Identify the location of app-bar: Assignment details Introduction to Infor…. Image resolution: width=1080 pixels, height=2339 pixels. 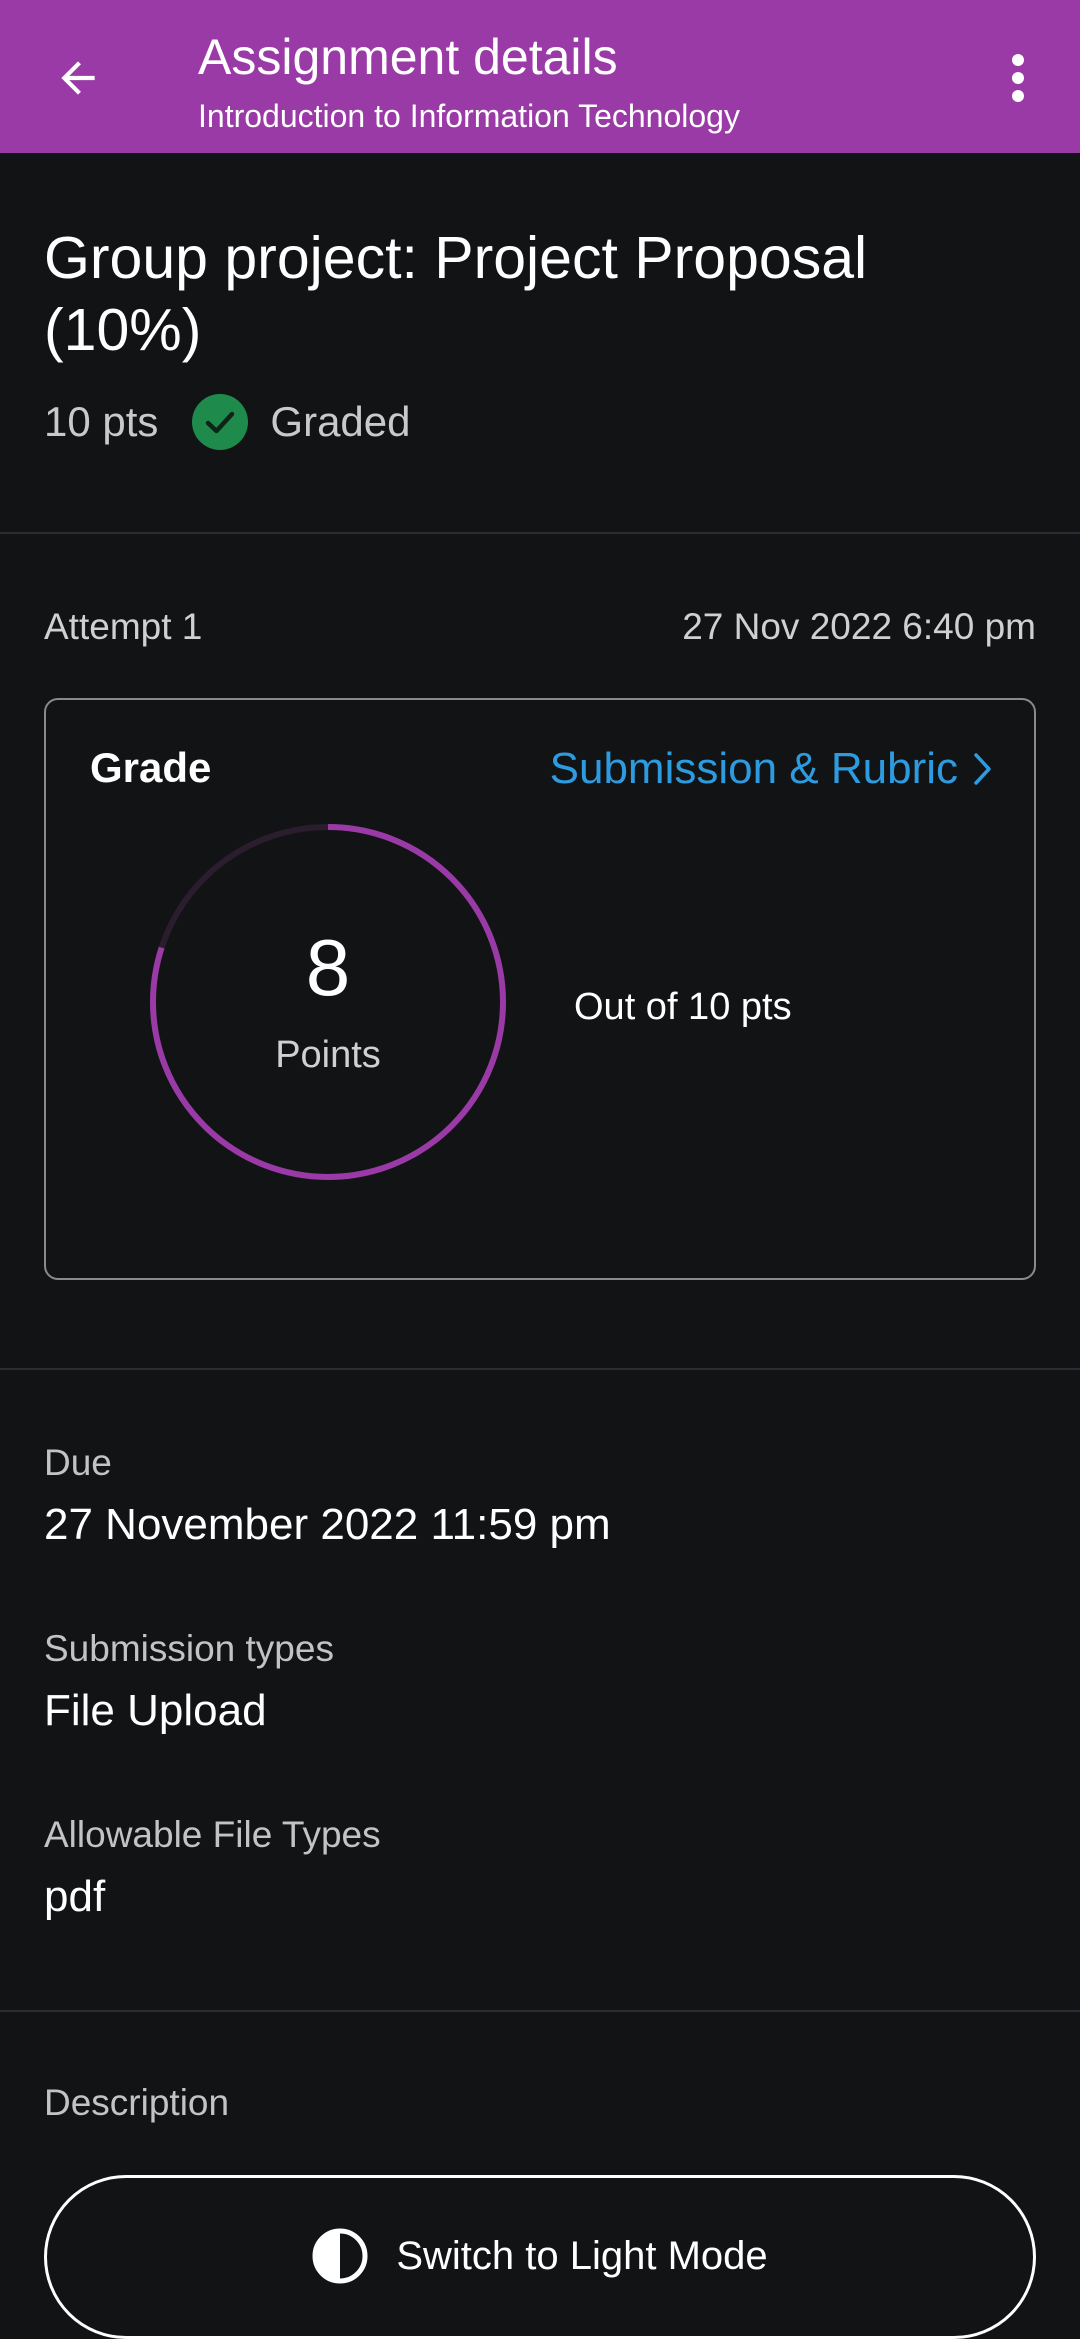
(540, 76).